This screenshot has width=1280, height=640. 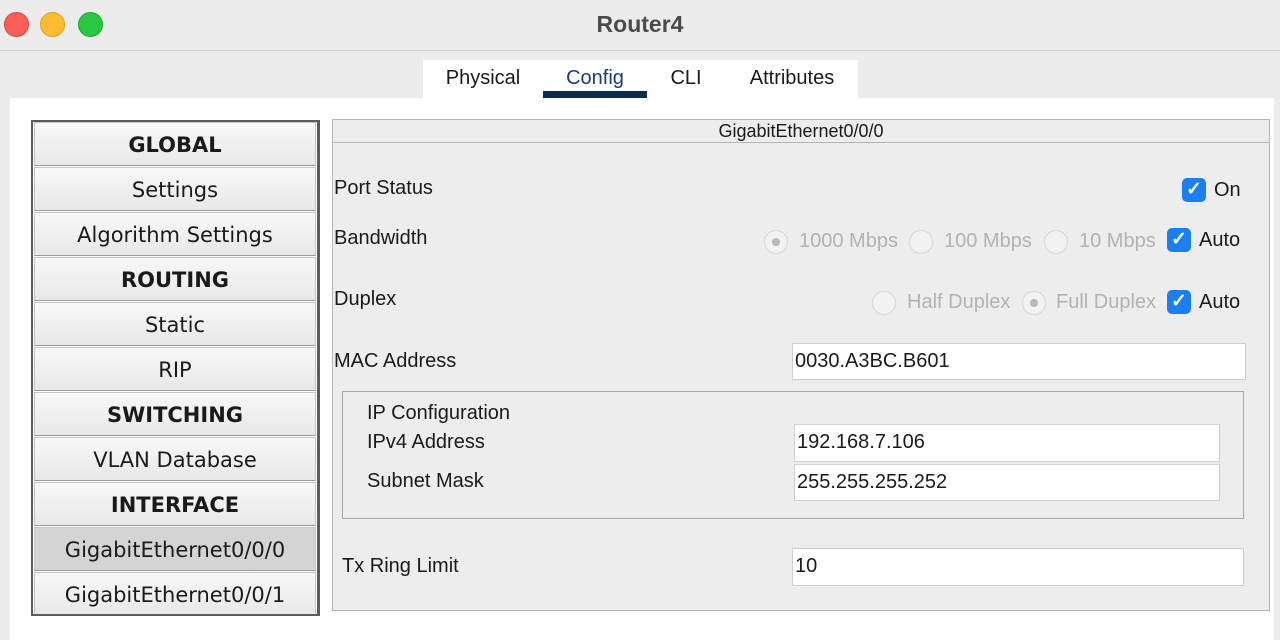 What do you see at coordinates (175, 324) in the screenshot?
I see `sidebar-item-static: Static` at bounding box center [175, 324].